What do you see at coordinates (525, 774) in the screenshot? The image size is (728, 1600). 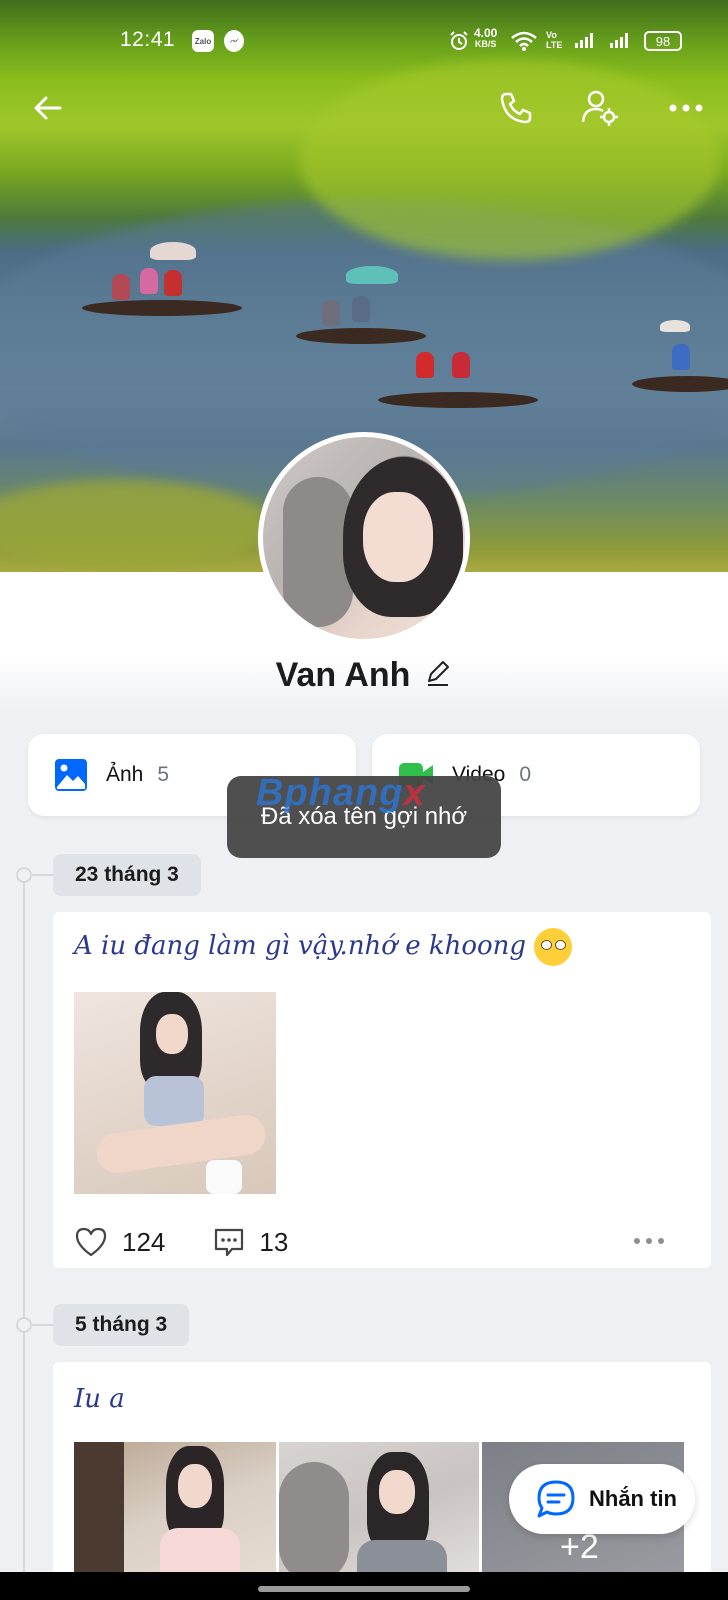 I see `videos-count: 0` at bounding box center [525, 774].